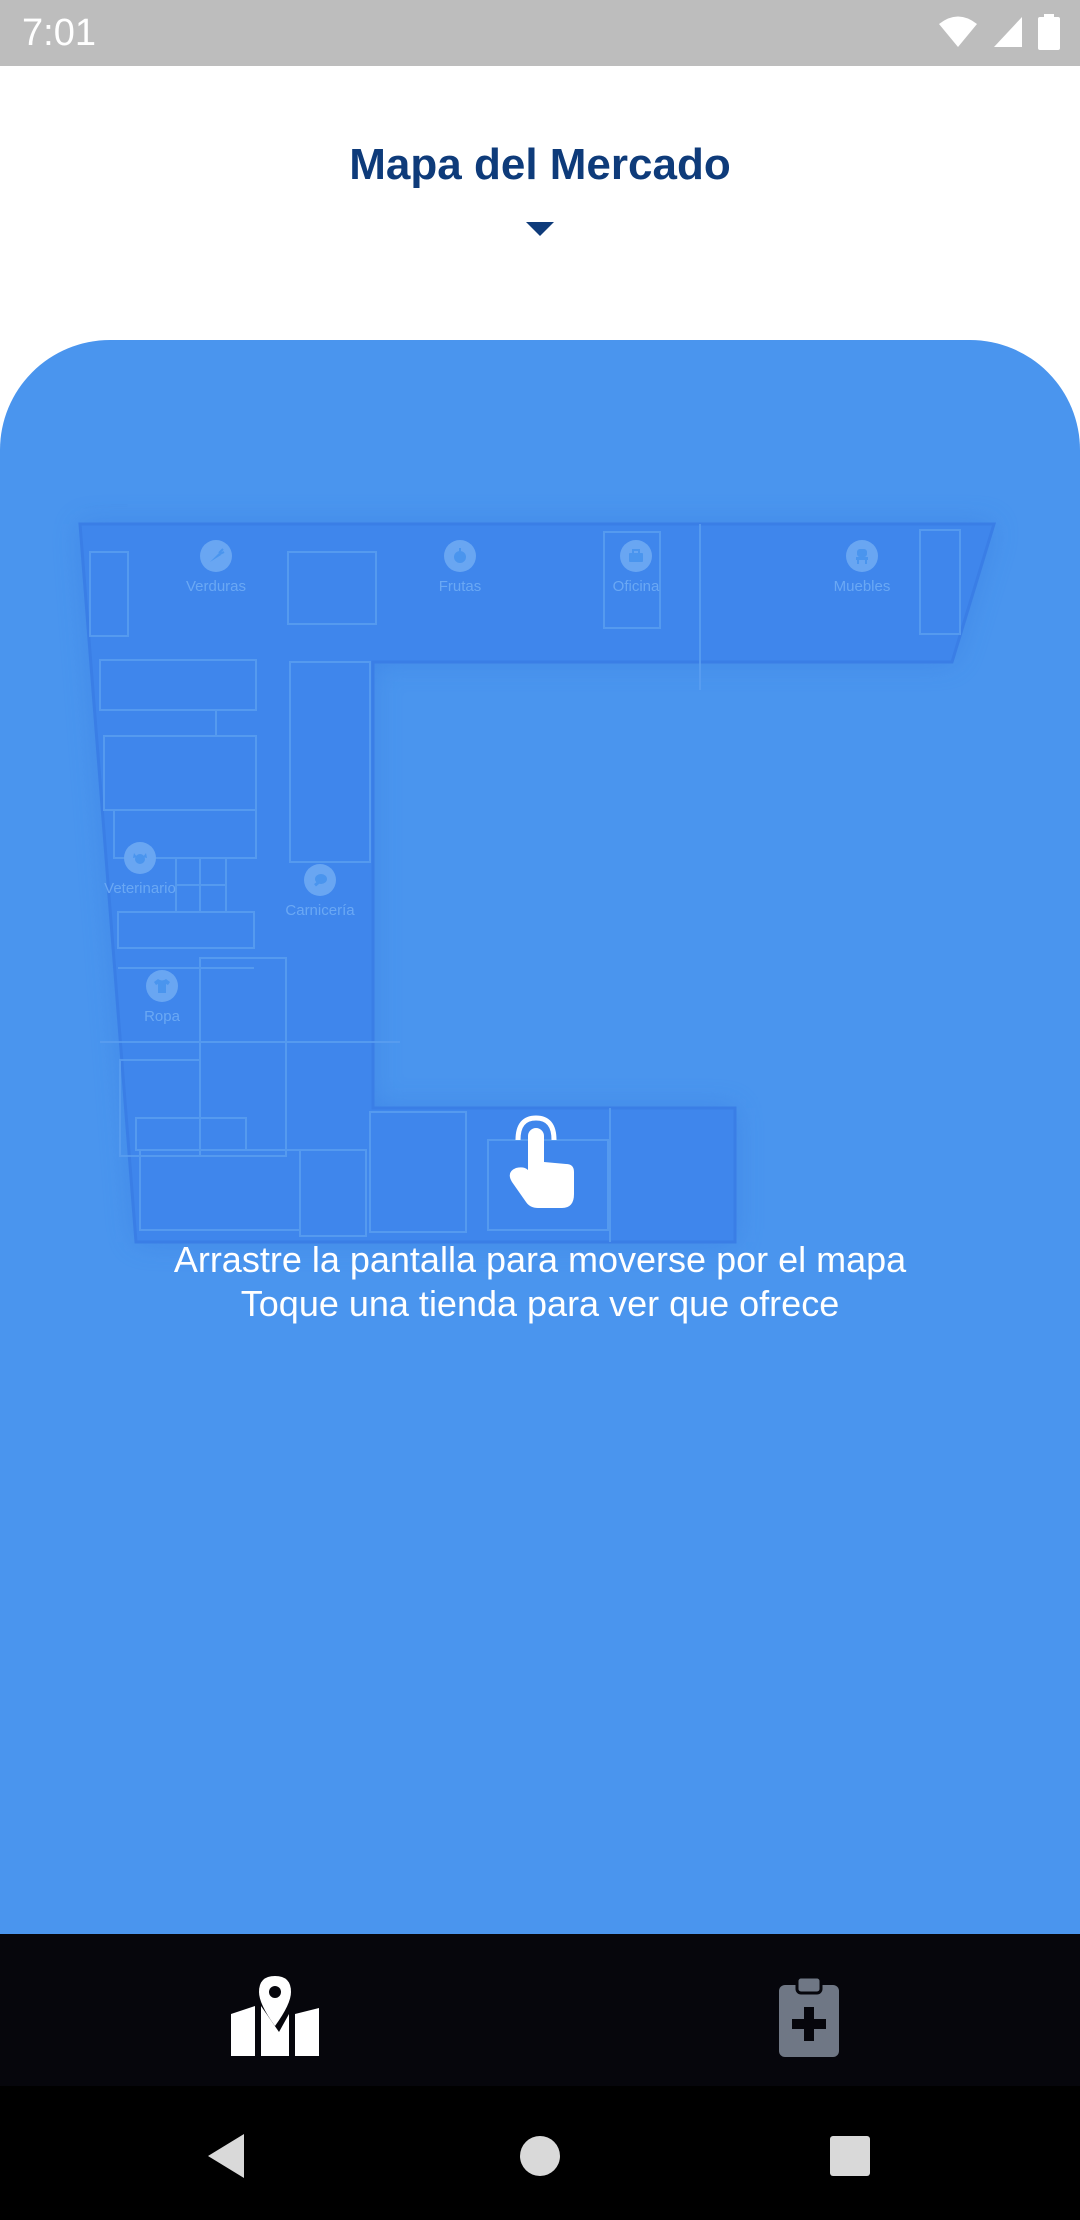 The height and width of the screenshot is (2220, 1080). I want to click on store-label-ropa: Ropa, so click(162, 1016).